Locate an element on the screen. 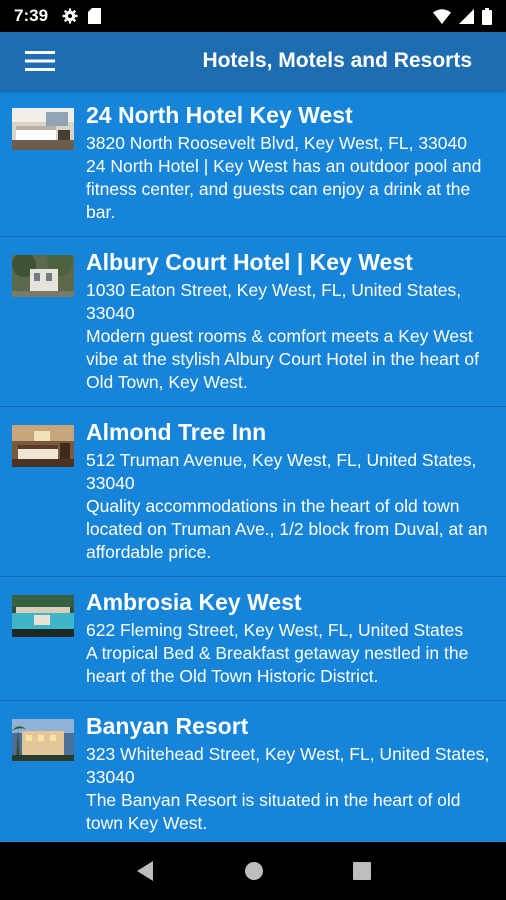  hotel-name: Banyan Resort is located at coordinates (167, 726).